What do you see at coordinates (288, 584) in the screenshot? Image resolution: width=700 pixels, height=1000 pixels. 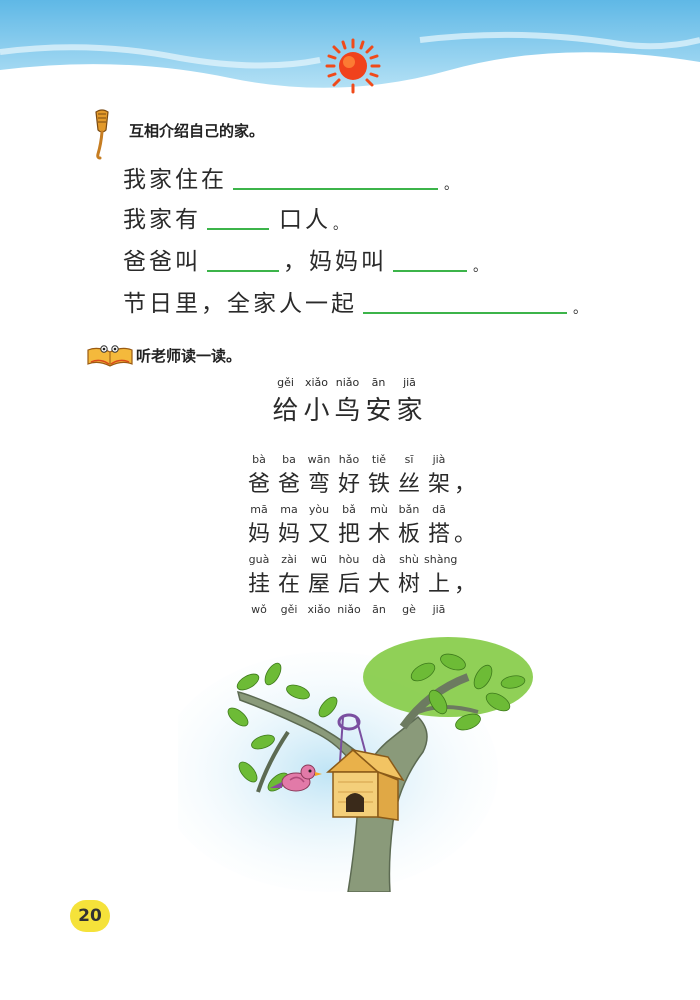 I see `hanzi: 在` at bounding box center [288, 584].